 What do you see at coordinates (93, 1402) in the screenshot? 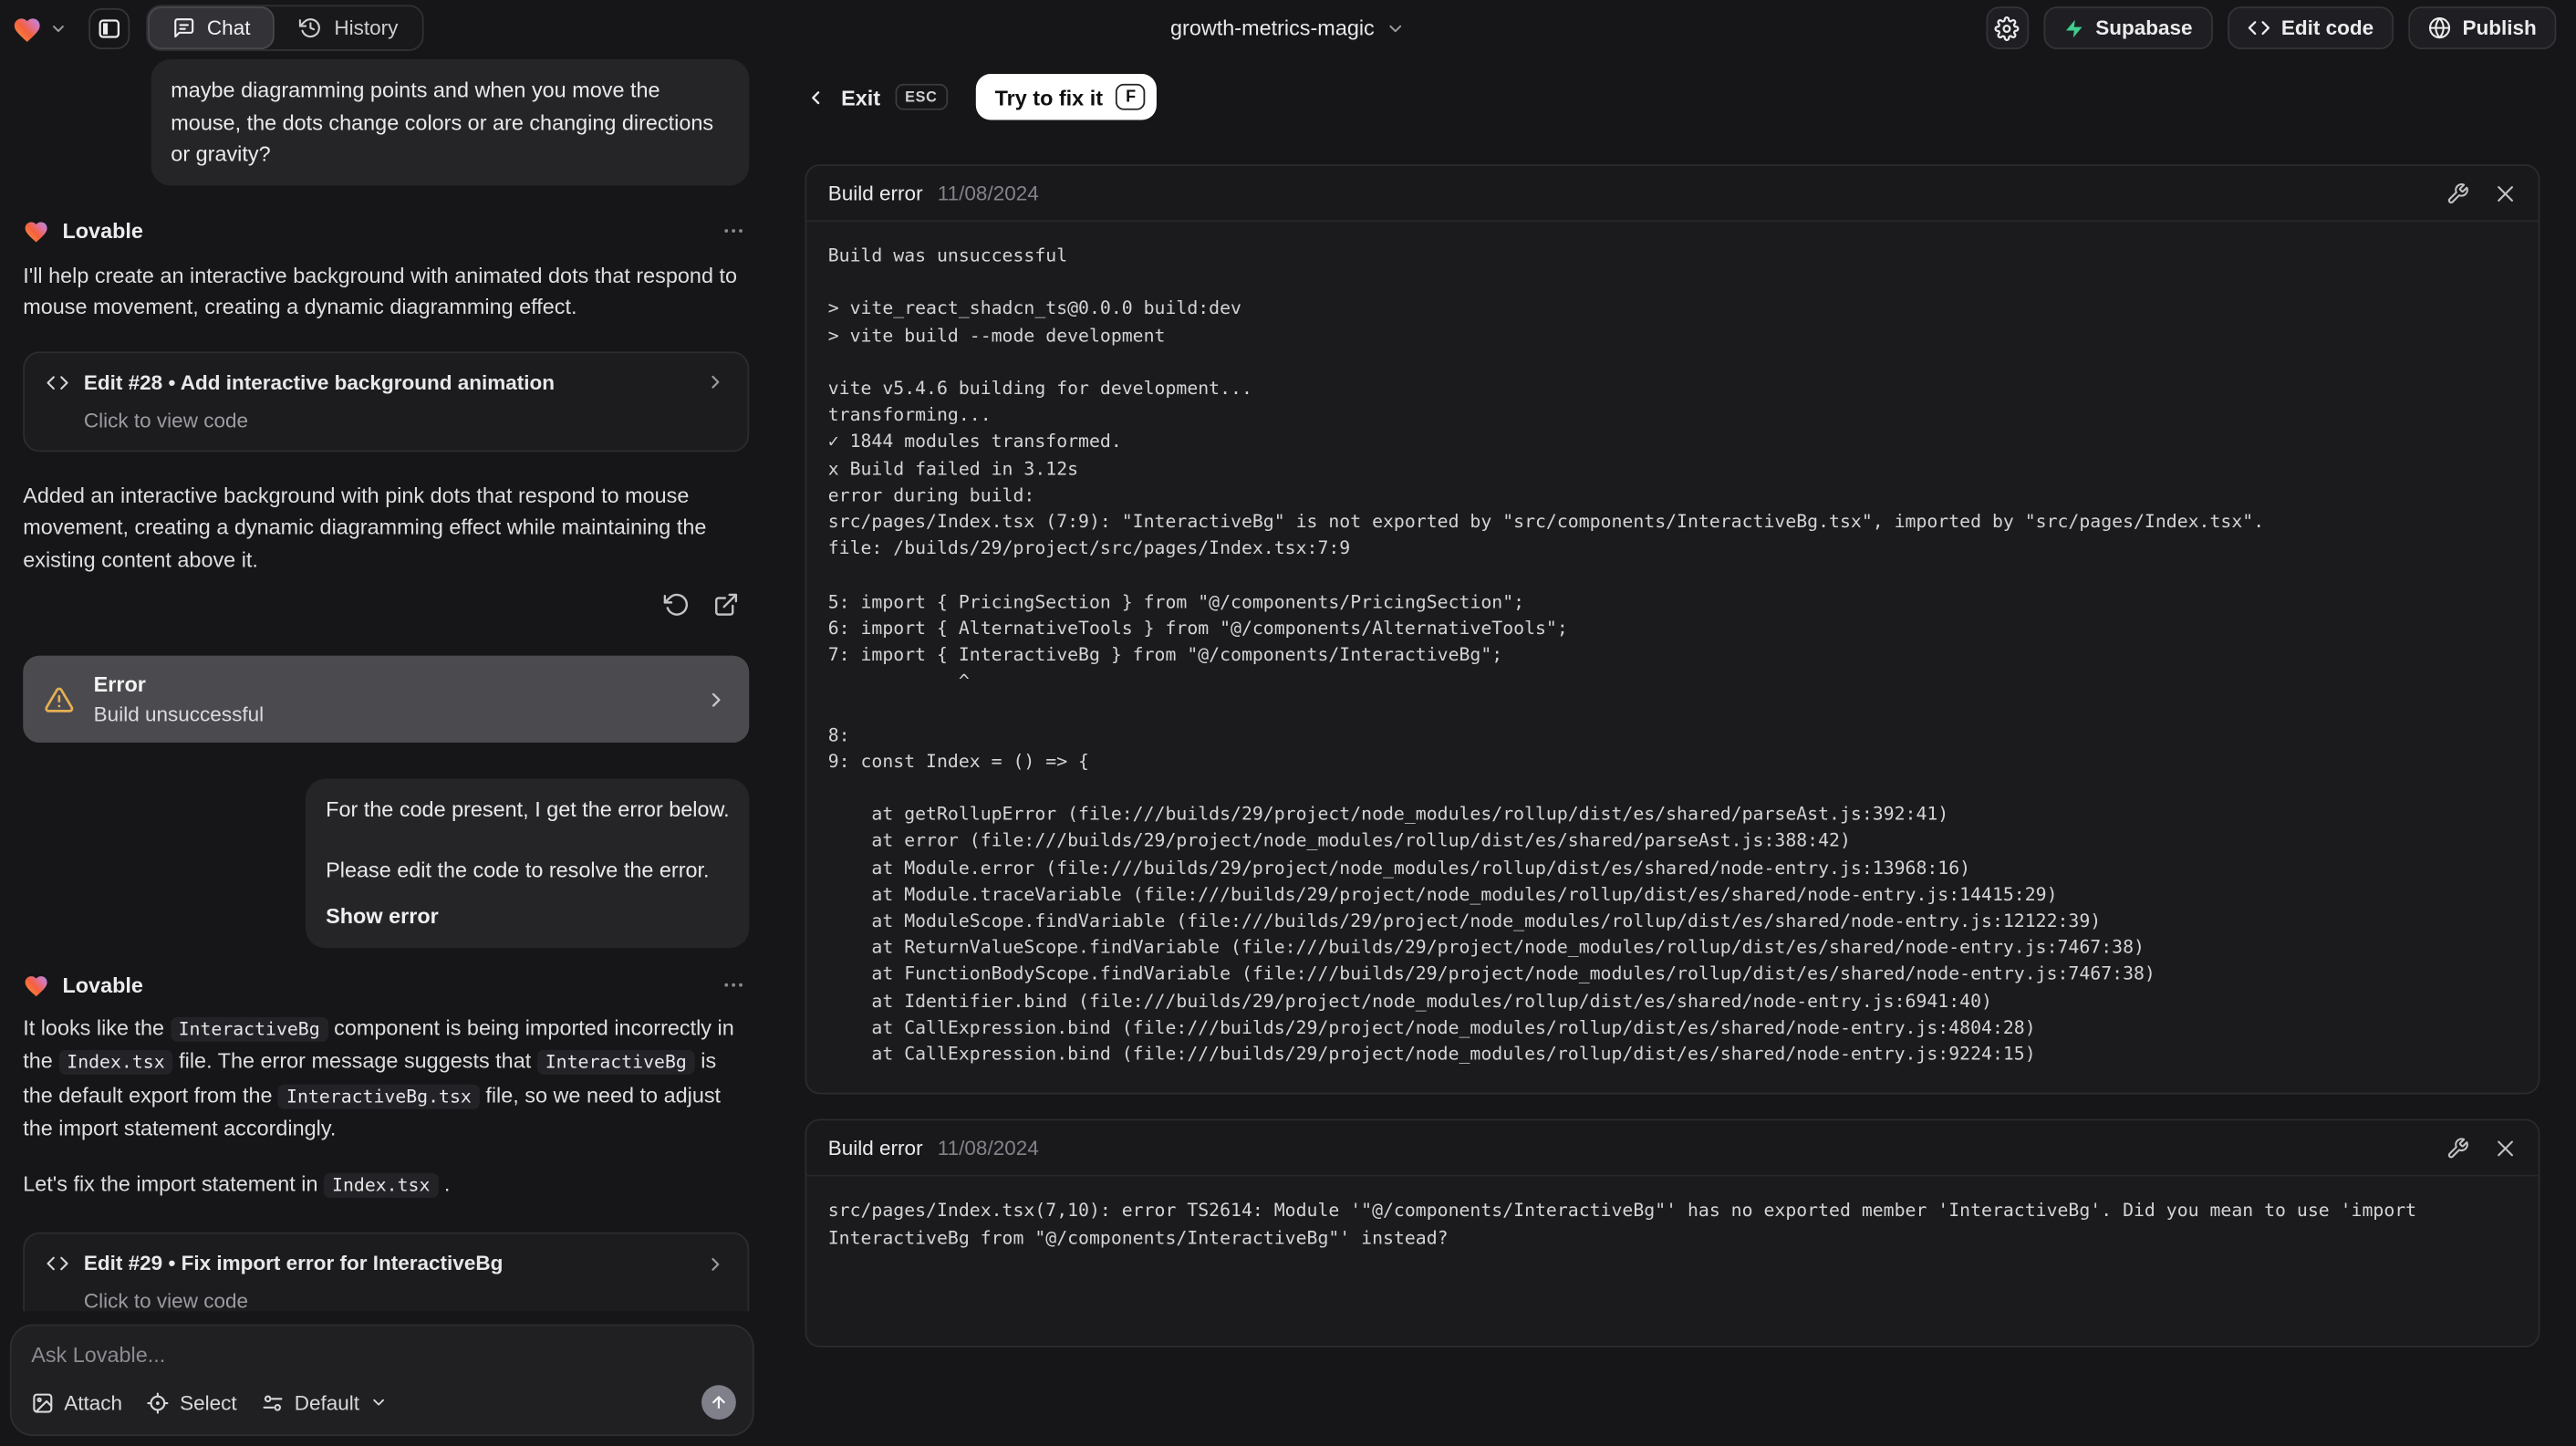
I see `attach-label: Attach` at bounding box center [93, 1402].